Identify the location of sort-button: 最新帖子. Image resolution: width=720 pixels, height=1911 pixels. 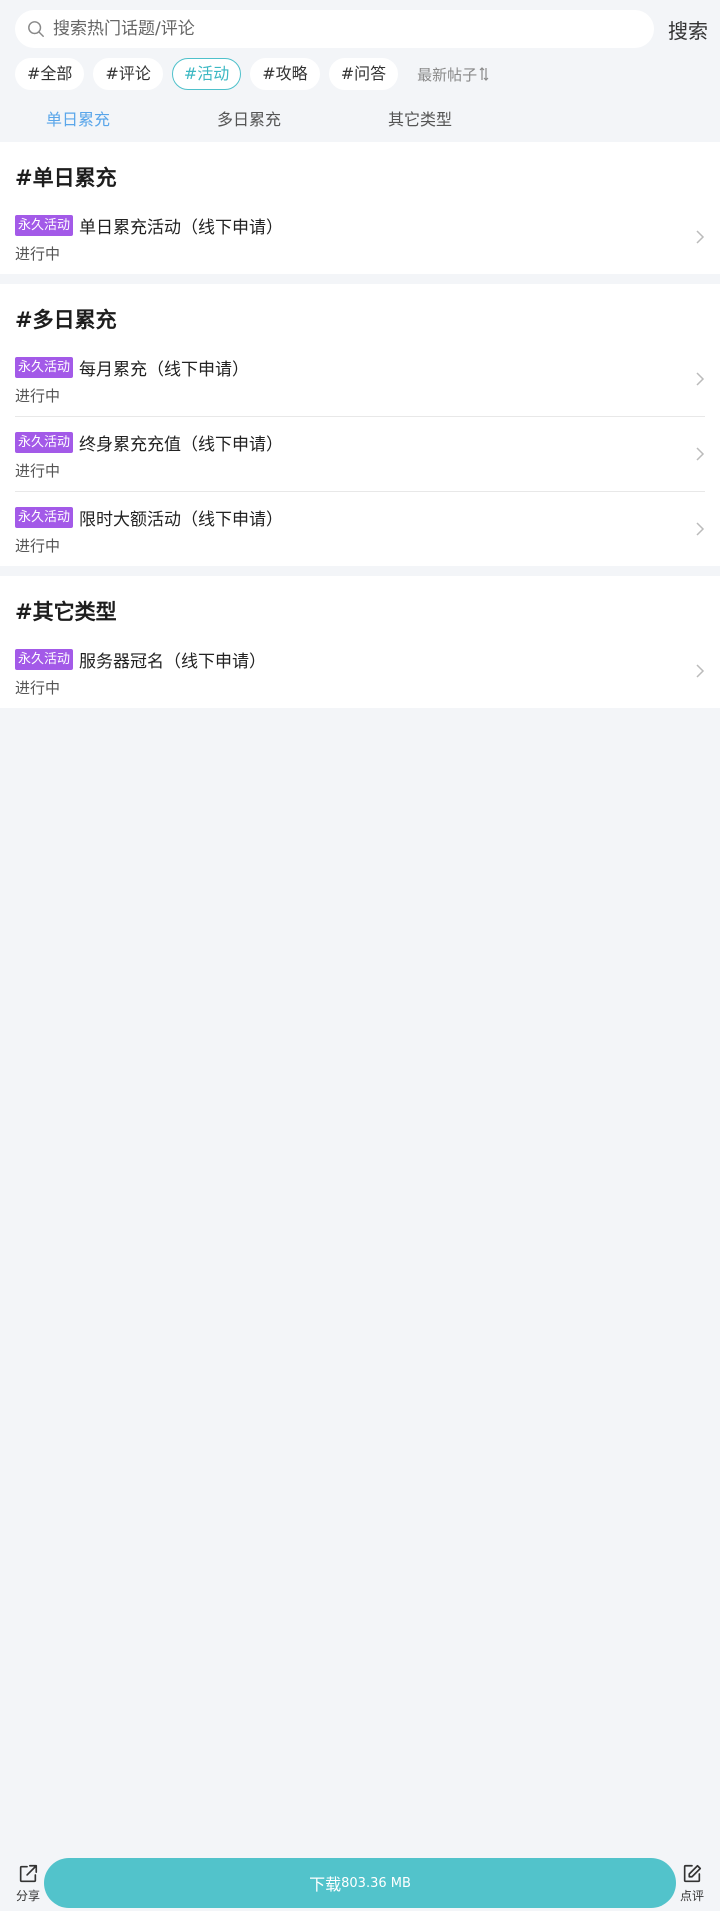
(453, 74).